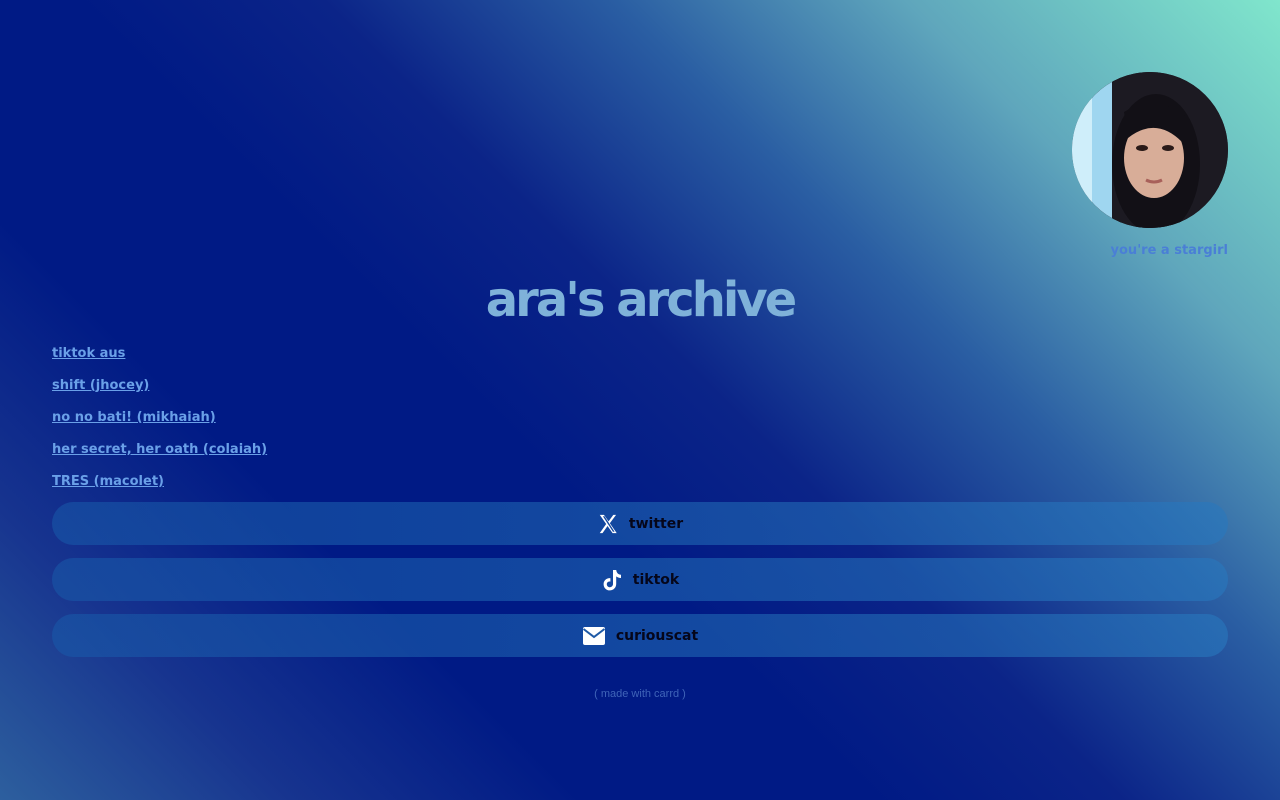  I want to click on x-logo-icon, so click(608, 524).